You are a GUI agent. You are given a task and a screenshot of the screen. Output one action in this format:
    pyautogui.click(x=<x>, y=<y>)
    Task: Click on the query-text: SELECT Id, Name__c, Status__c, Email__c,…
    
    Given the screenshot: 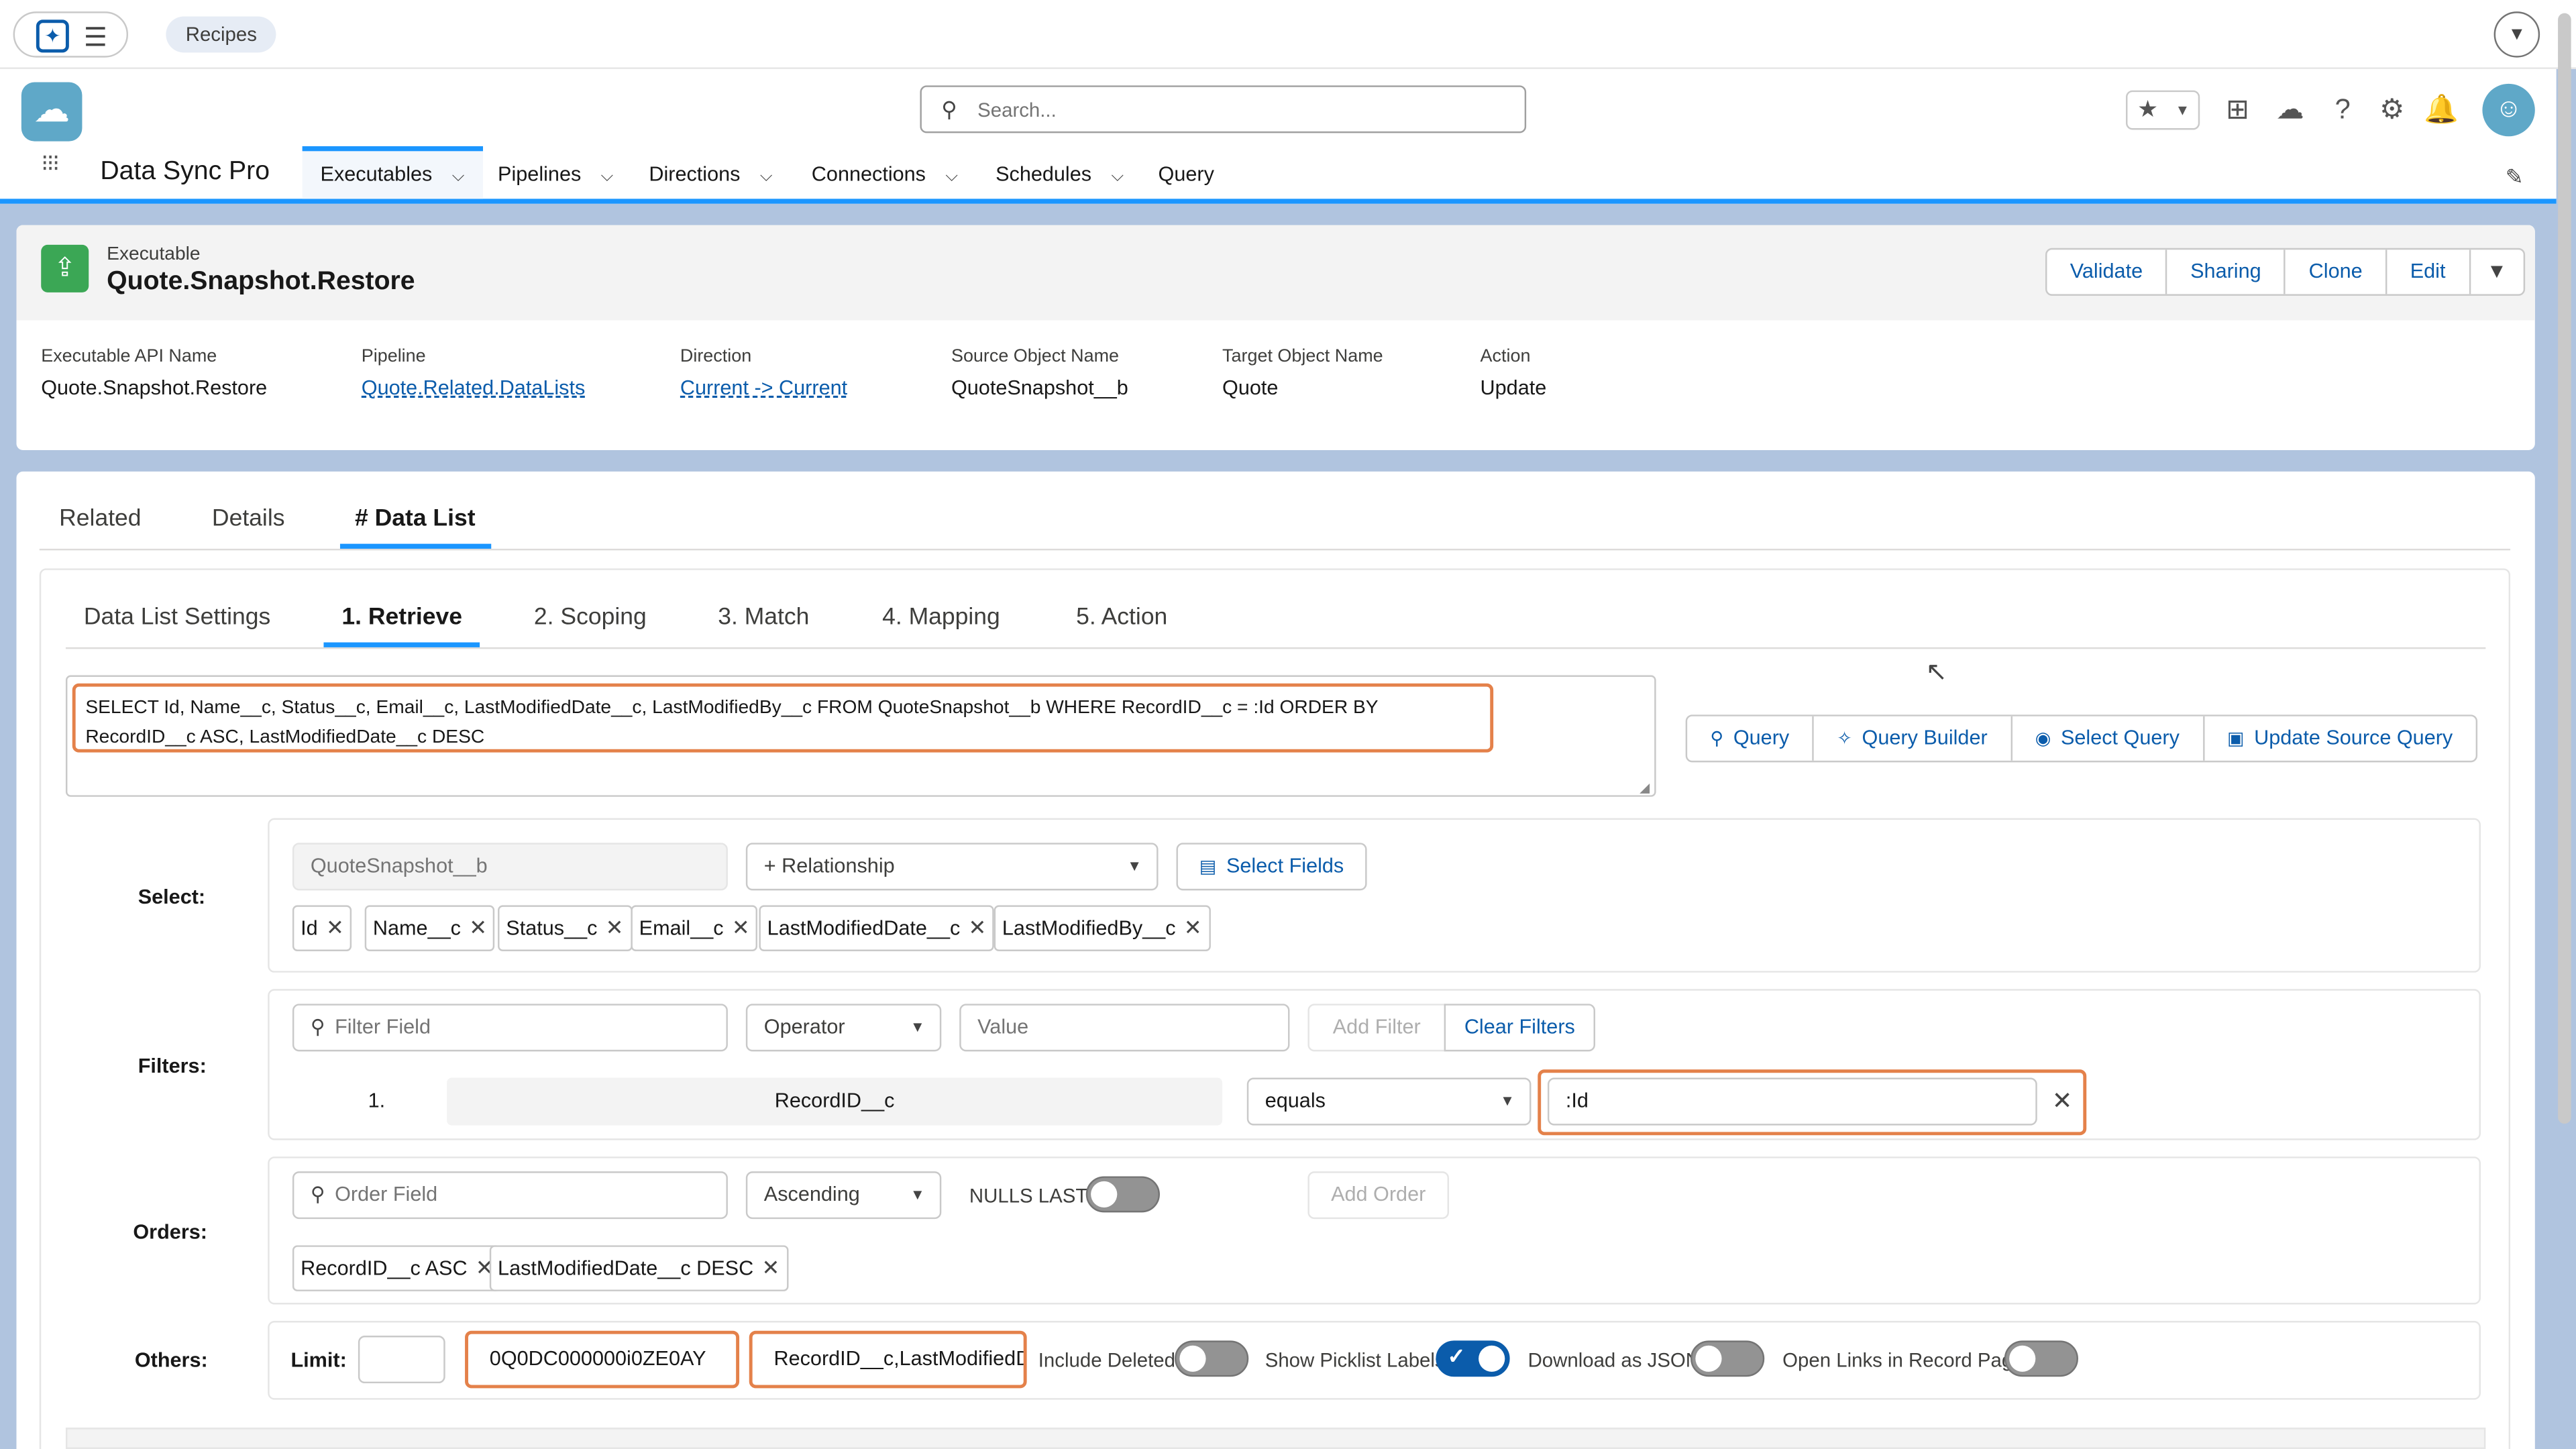 What is the action you would take?
    pyautogui.click(x=783, y=718)
    